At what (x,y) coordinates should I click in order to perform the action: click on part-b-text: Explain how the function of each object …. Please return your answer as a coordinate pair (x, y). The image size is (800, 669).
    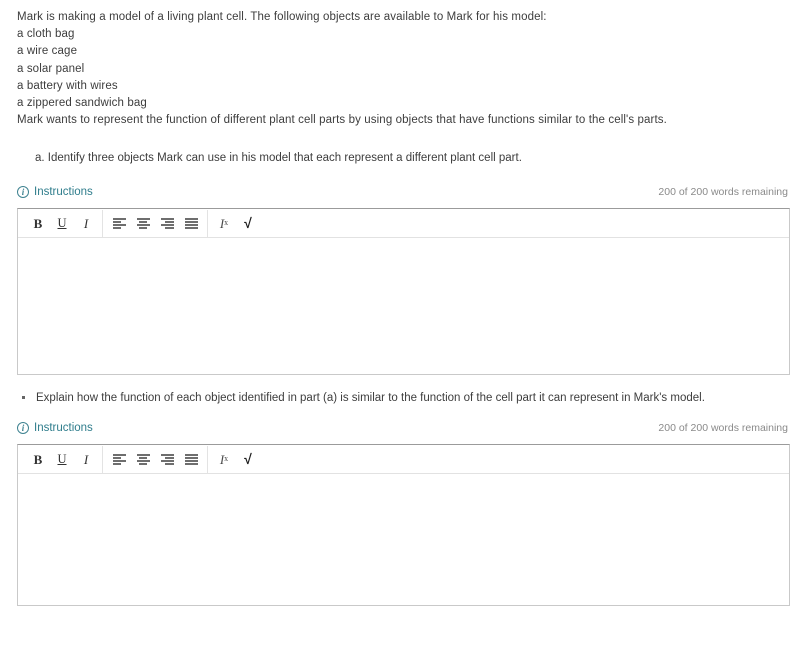
    Looking at the image, I should click on (370, 398).